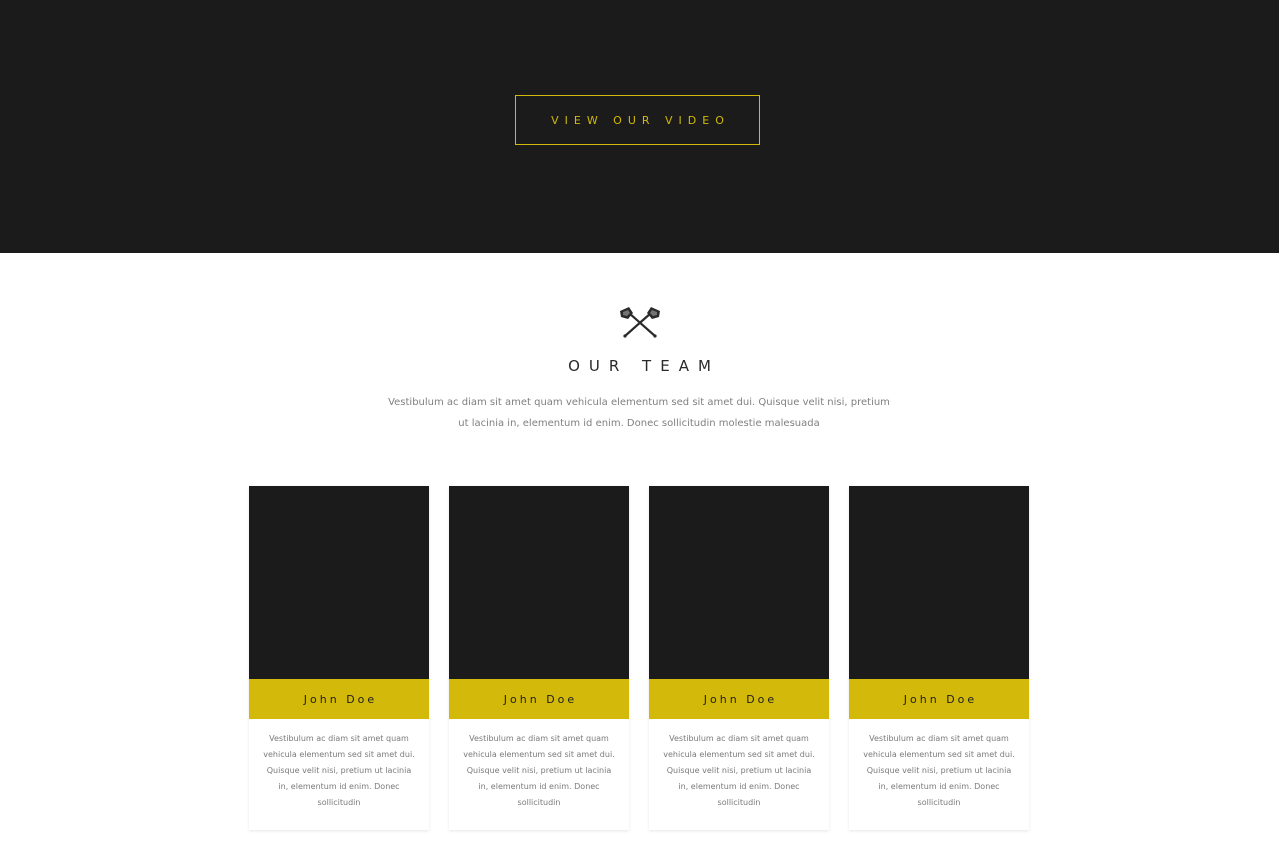 This screenshot has width=1279, height=866. I want to click on view-video-button: VIEW OUR VIDEO, so click(637, 120).